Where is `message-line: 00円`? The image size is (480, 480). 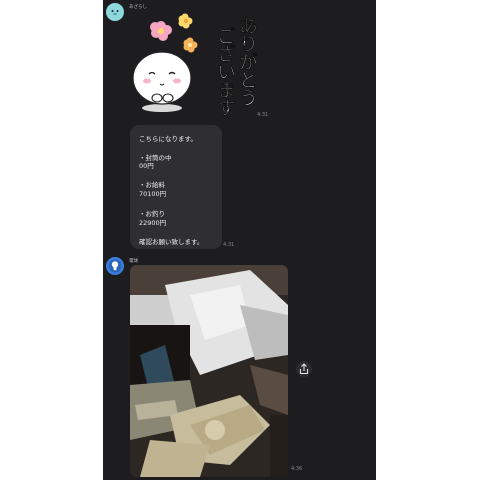
message-line: 00円 is located at coordinates (146, 166).